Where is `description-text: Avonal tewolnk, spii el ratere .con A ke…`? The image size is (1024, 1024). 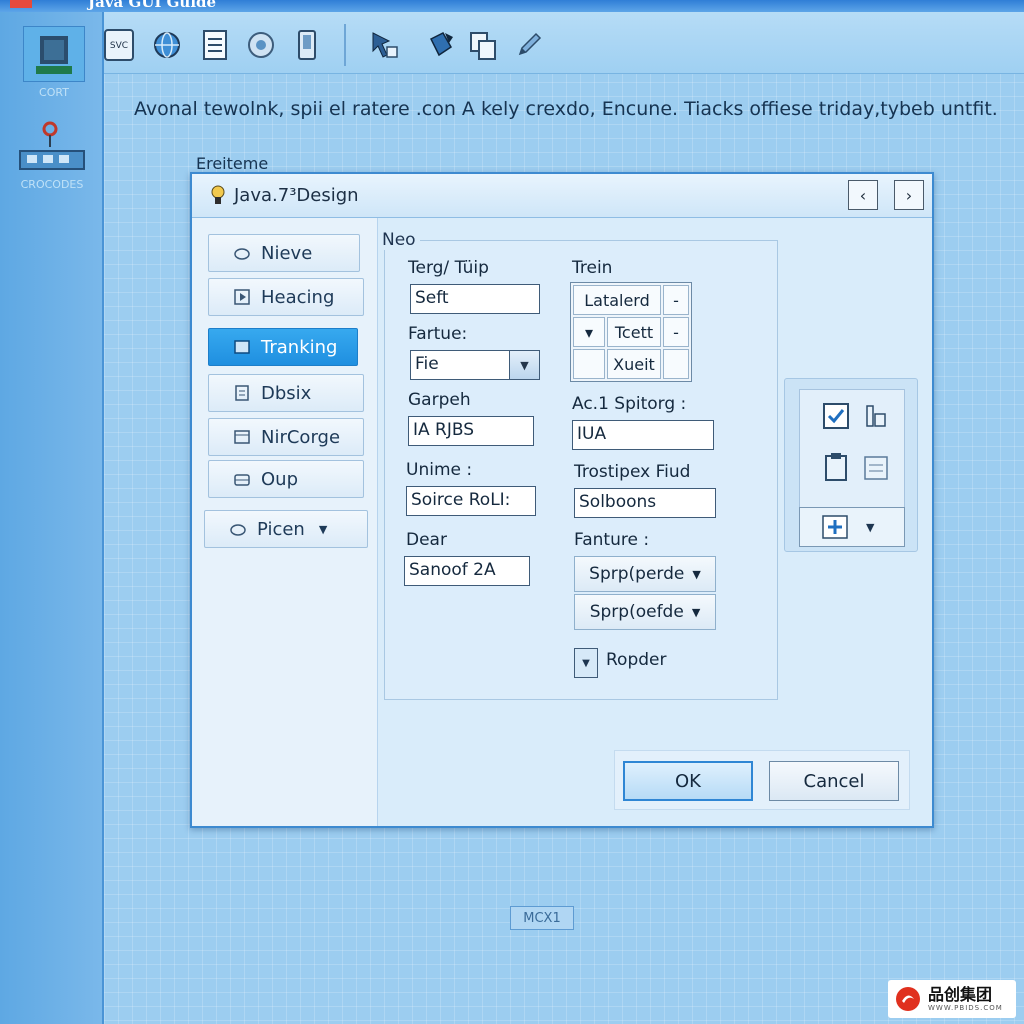 description-text: Avonal tewolnk, spii el ratere .con A ke… is located at coordinates (566, 109).